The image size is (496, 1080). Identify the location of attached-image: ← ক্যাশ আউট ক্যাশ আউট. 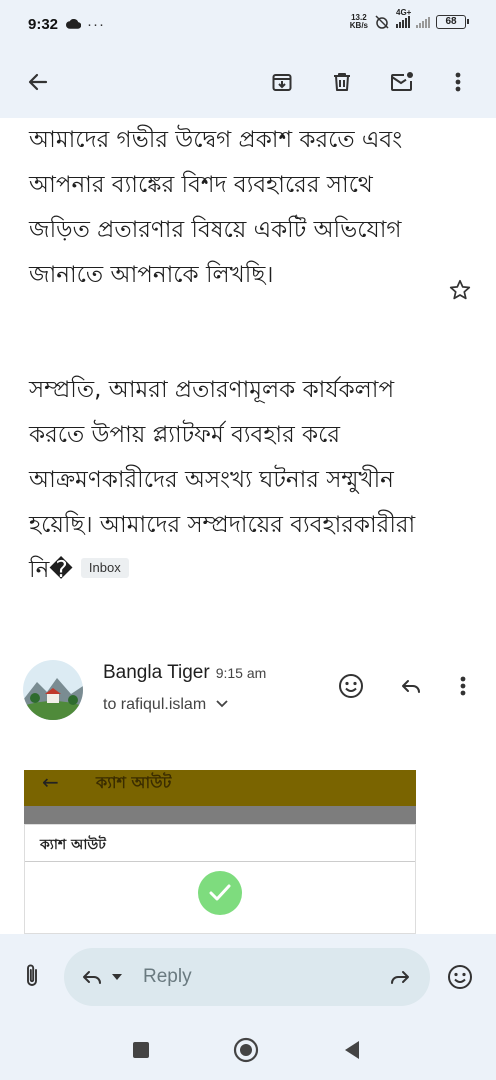
(220, 852).